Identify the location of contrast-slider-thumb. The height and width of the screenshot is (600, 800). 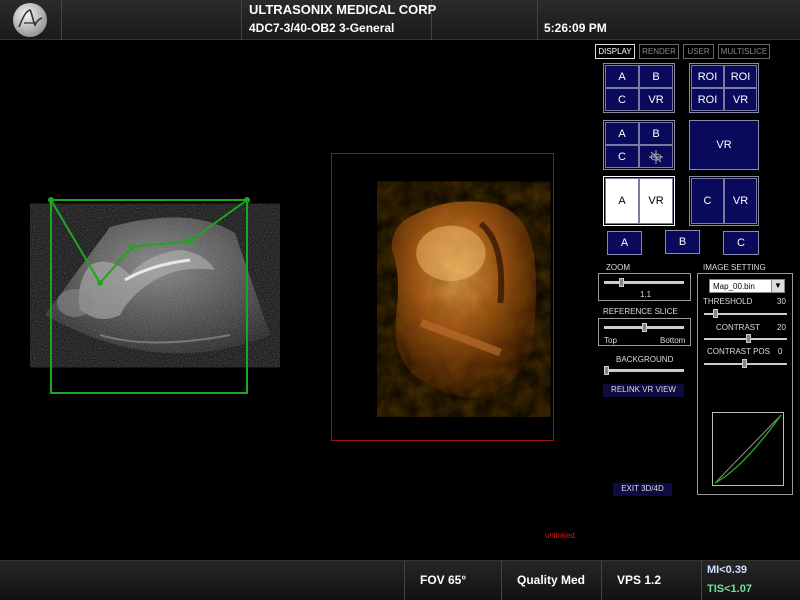
(748, 338).